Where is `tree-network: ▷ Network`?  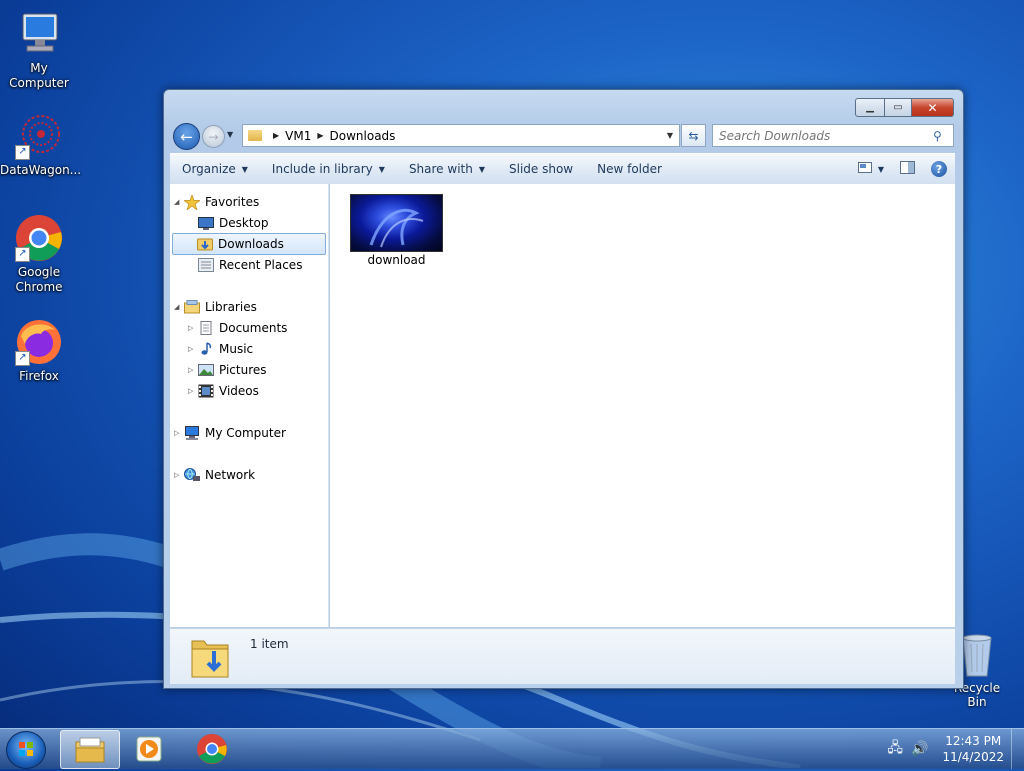 tree-network: ▷ Network is located at coordinates (214, 475).